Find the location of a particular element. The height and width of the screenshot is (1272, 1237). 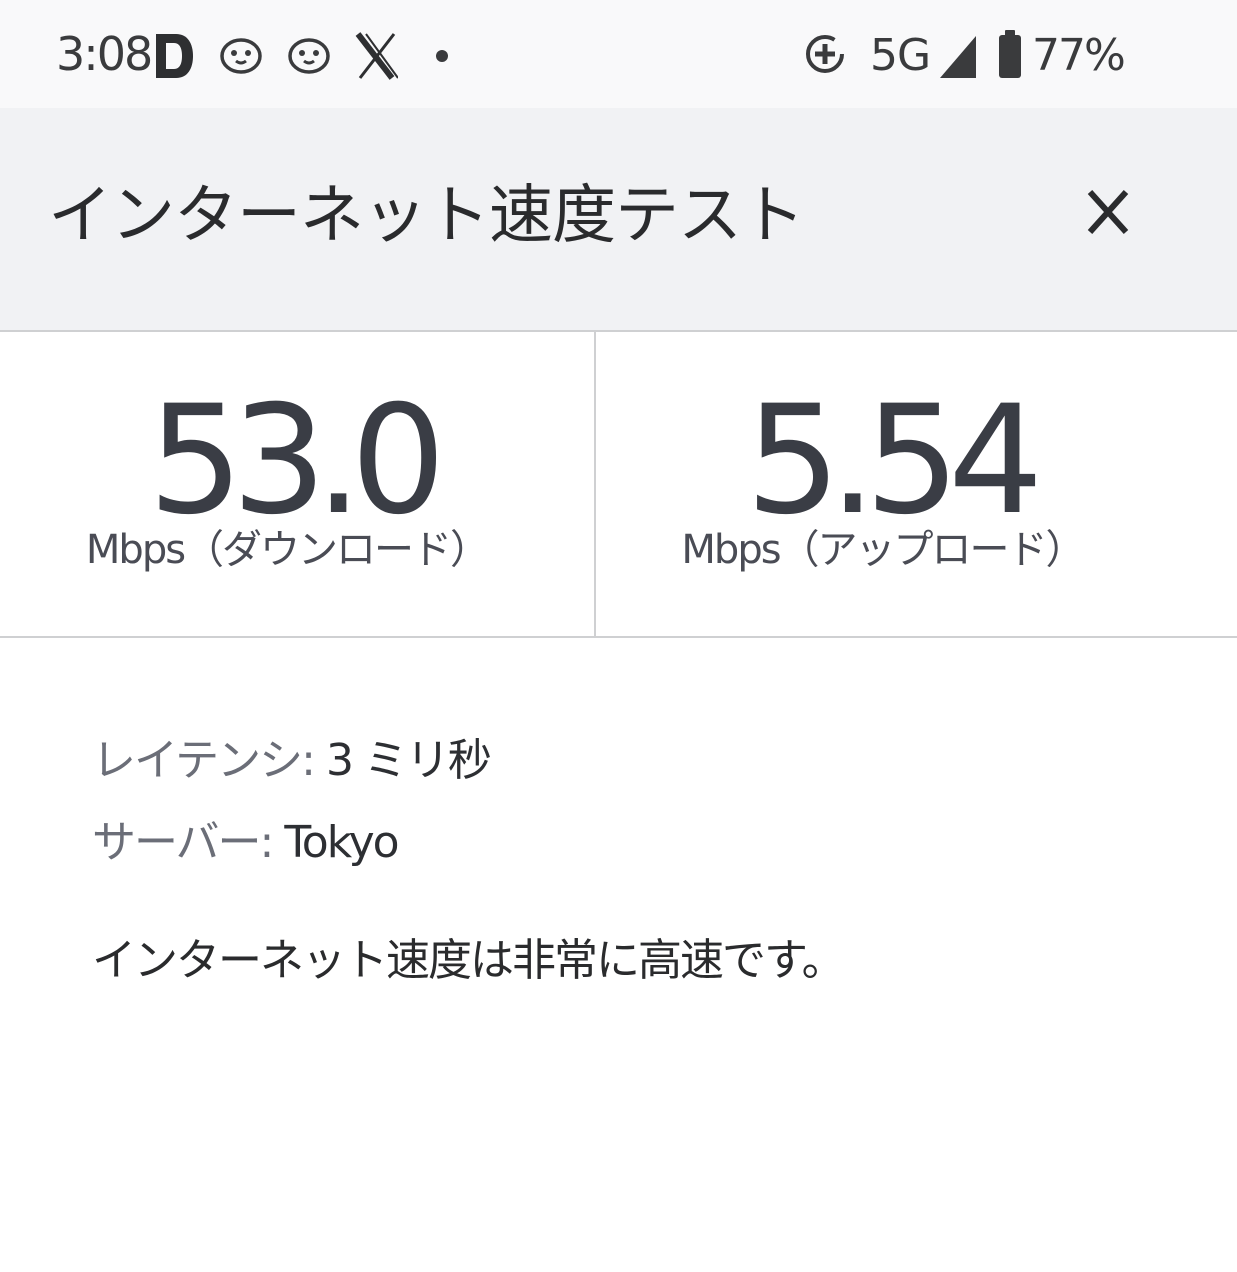

server-row: サーバー: Tokyo is located at coordinates (642, 843).